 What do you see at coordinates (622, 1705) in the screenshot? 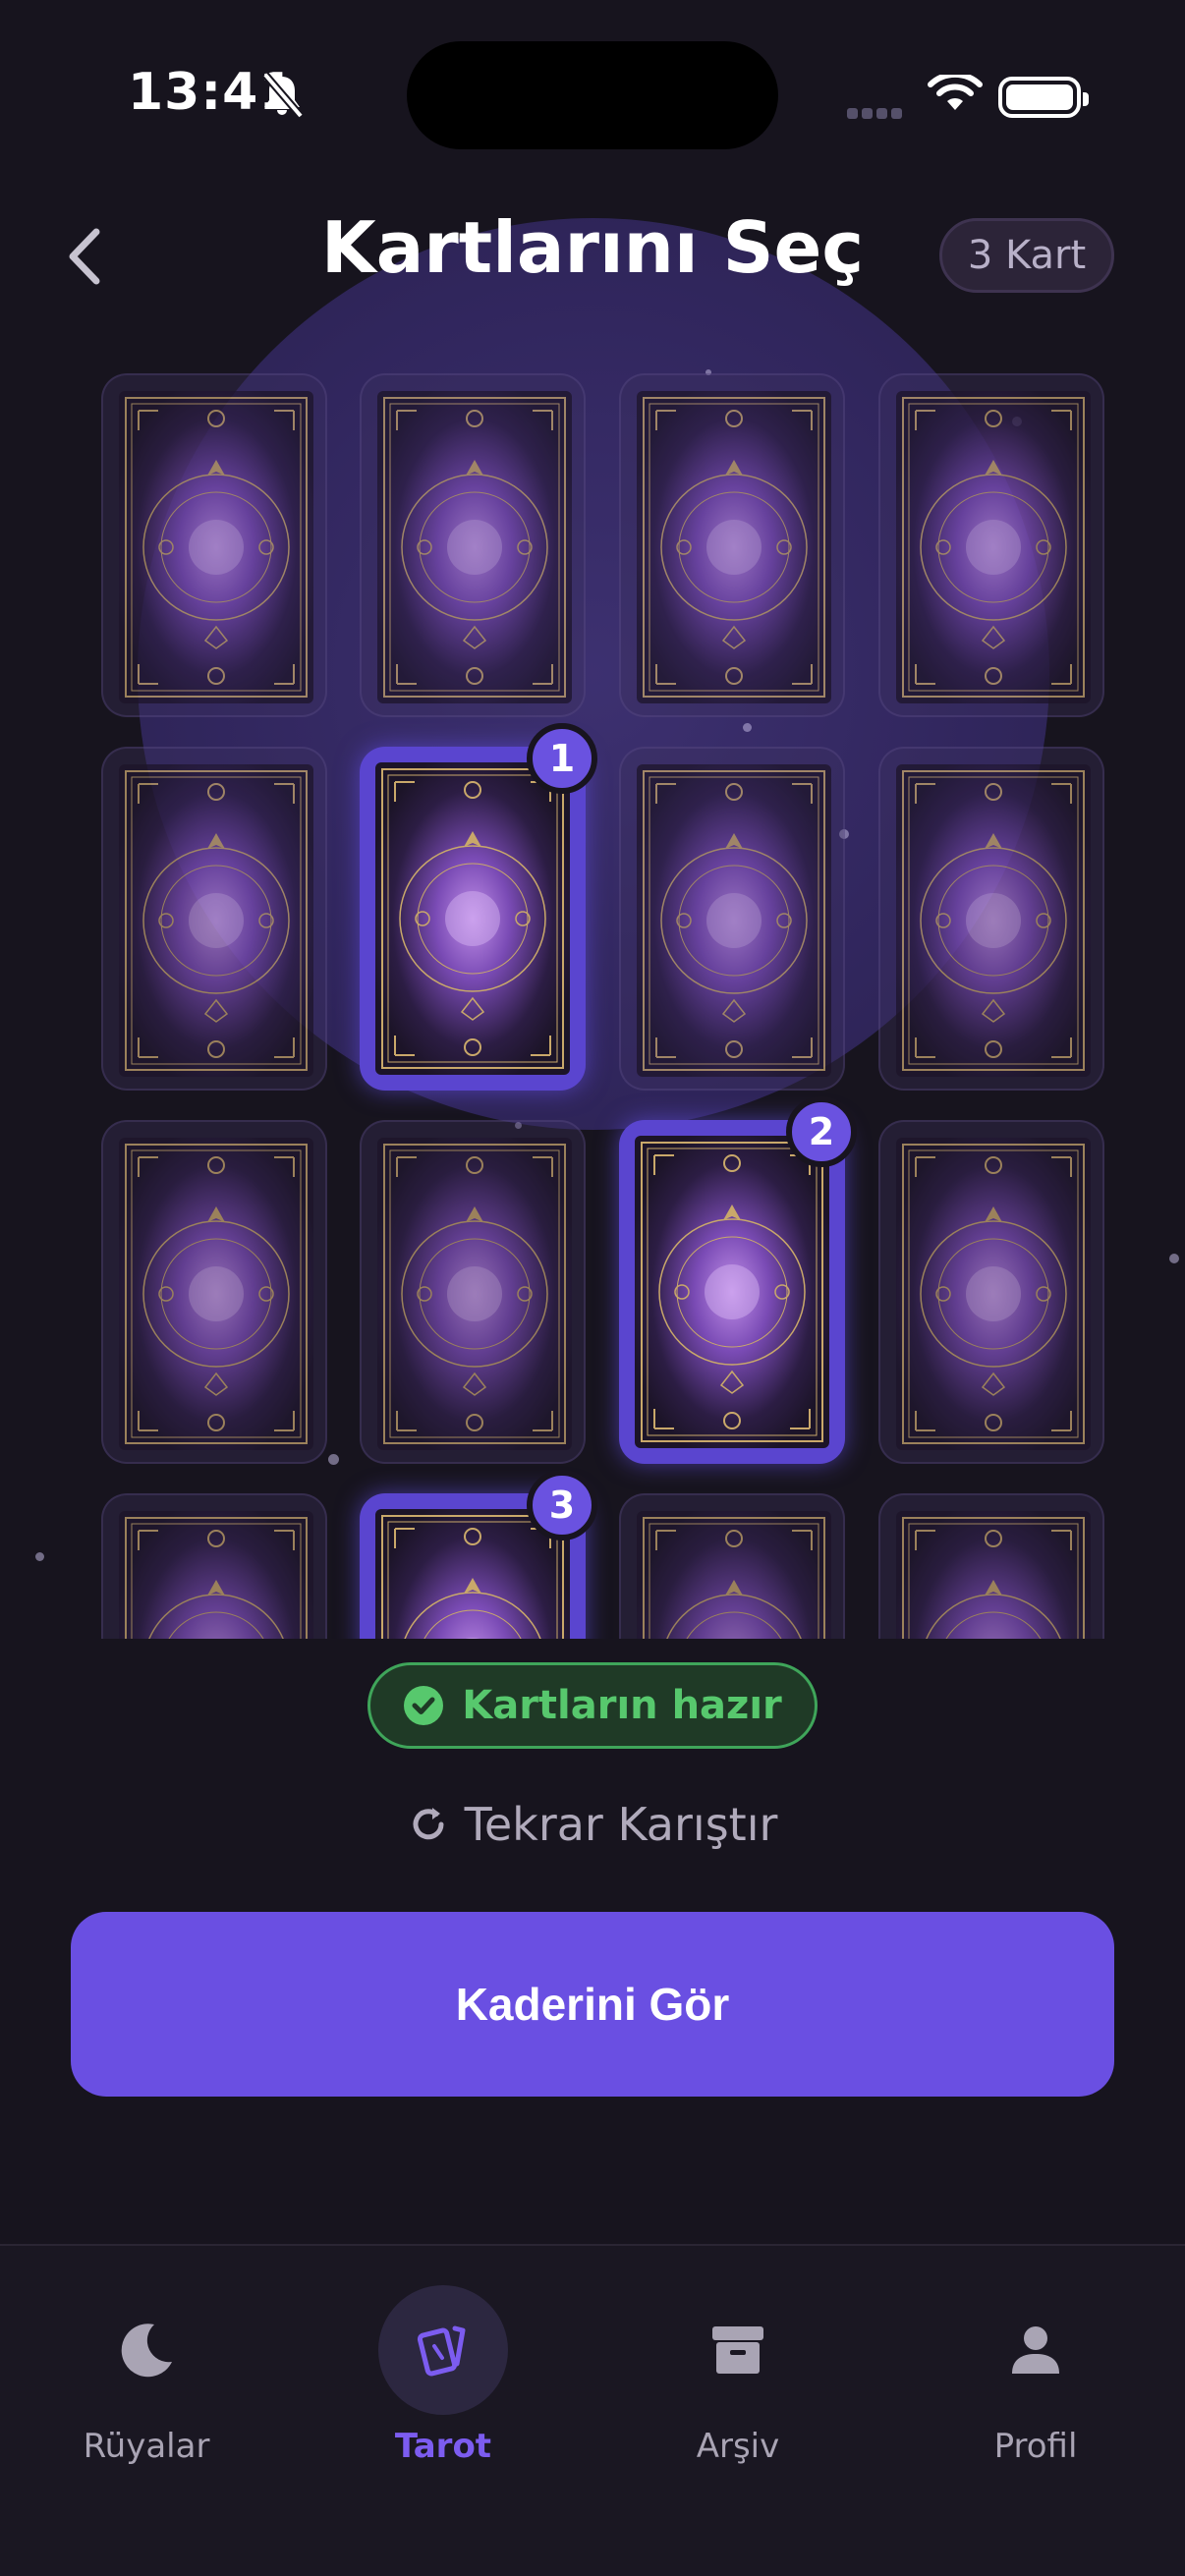
I see `cards-ready-label: Kartların hazır` at bounding box center [622, 1705].